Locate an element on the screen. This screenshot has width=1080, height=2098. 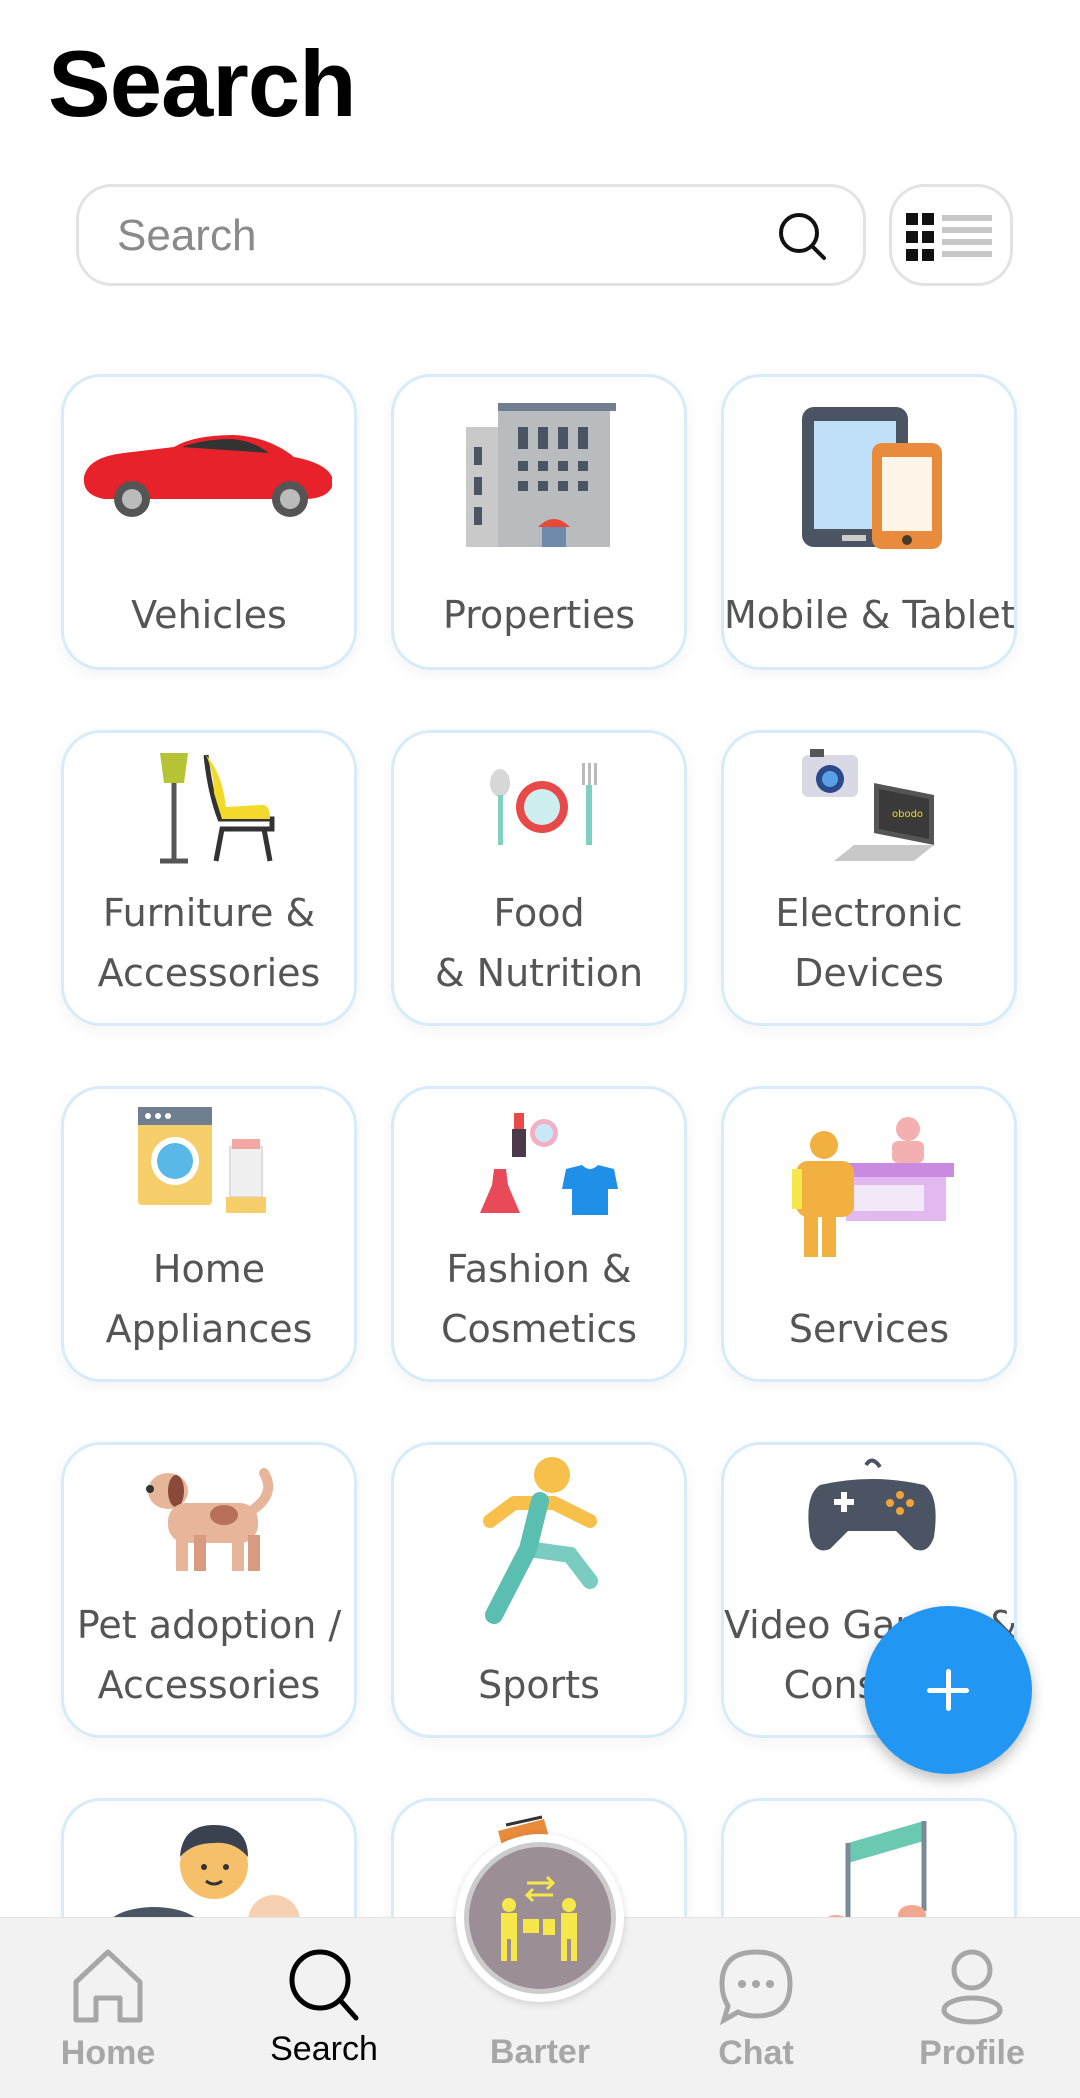
category-tile-services: Services is located at coordinates (869, 1234).